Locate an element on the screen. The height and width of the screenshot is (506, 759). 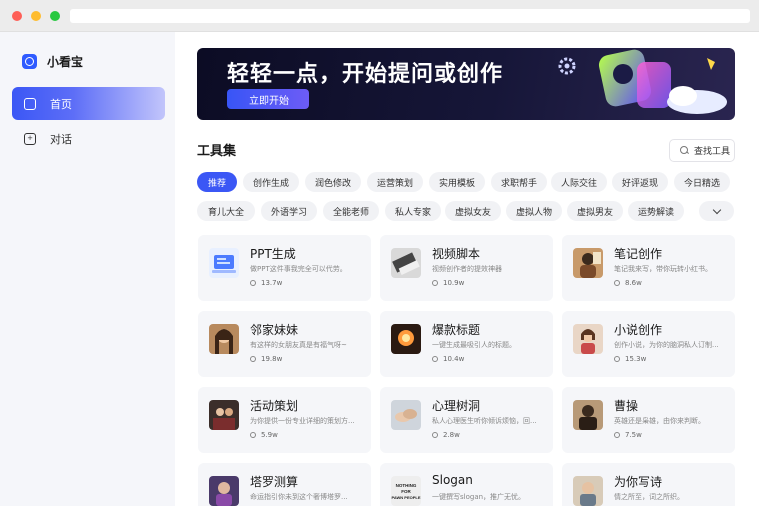
usage-count: 10.9w is located at coordinates (454, 283).